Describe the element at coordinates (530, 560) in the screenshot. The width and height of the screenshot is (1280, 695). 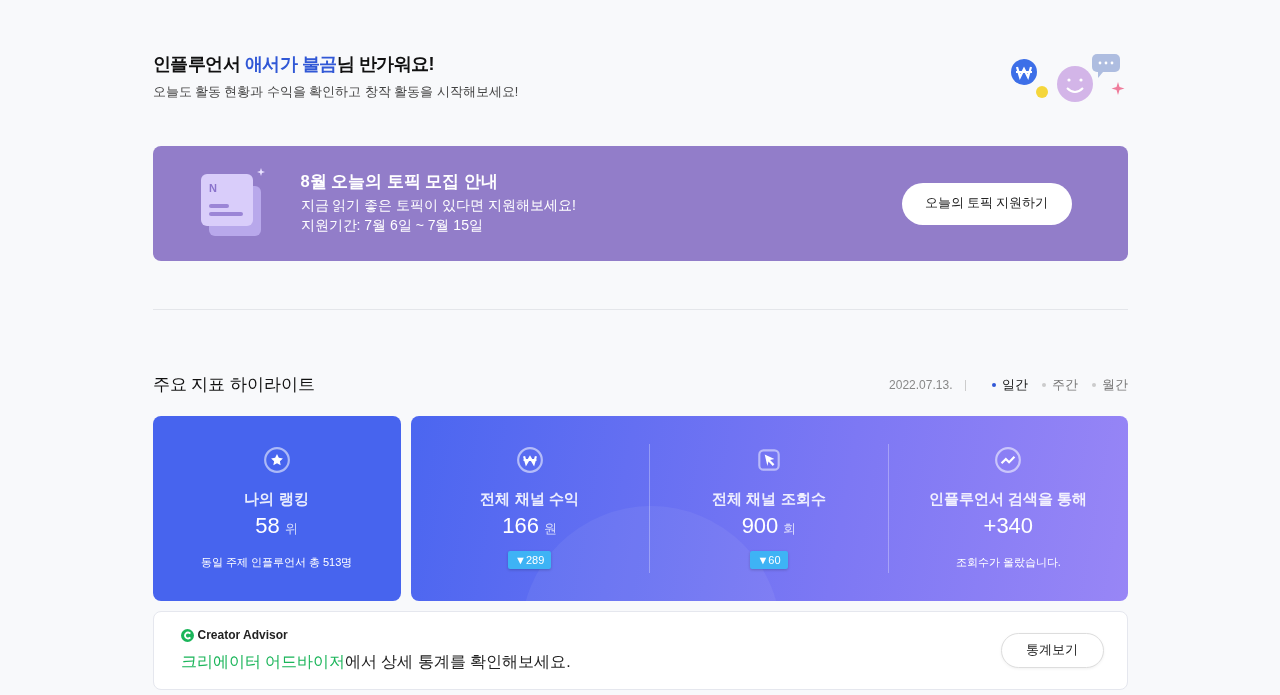
I see `change-badge: ▼289` at that location.